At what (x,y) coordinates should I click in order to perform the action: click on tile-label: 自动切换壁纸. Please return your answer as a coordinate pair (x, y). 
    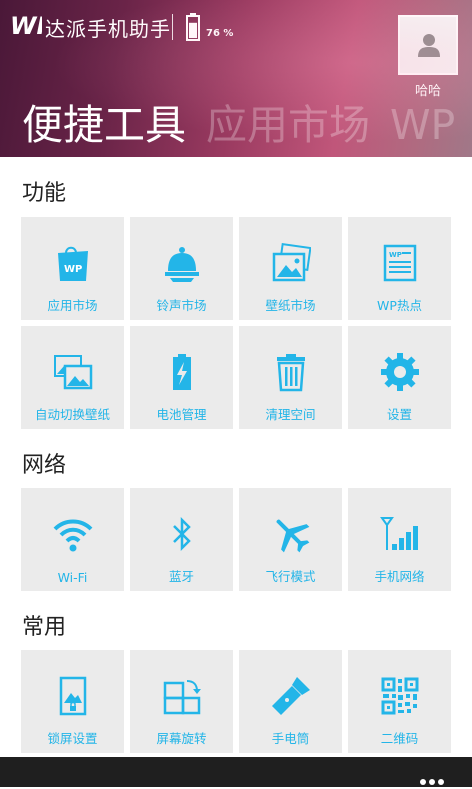
    Looking at the image, I should click on (72, 414).